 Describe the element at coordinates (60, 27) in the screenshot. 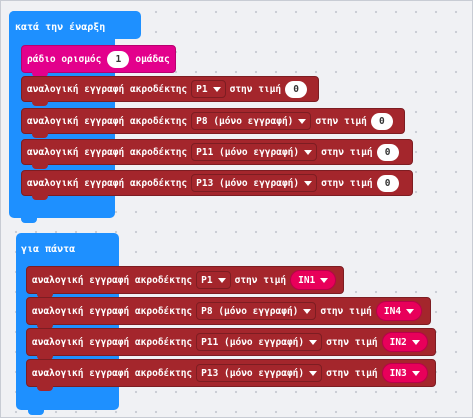

I see `on-start-title: κατά την έναρξη` at that location.